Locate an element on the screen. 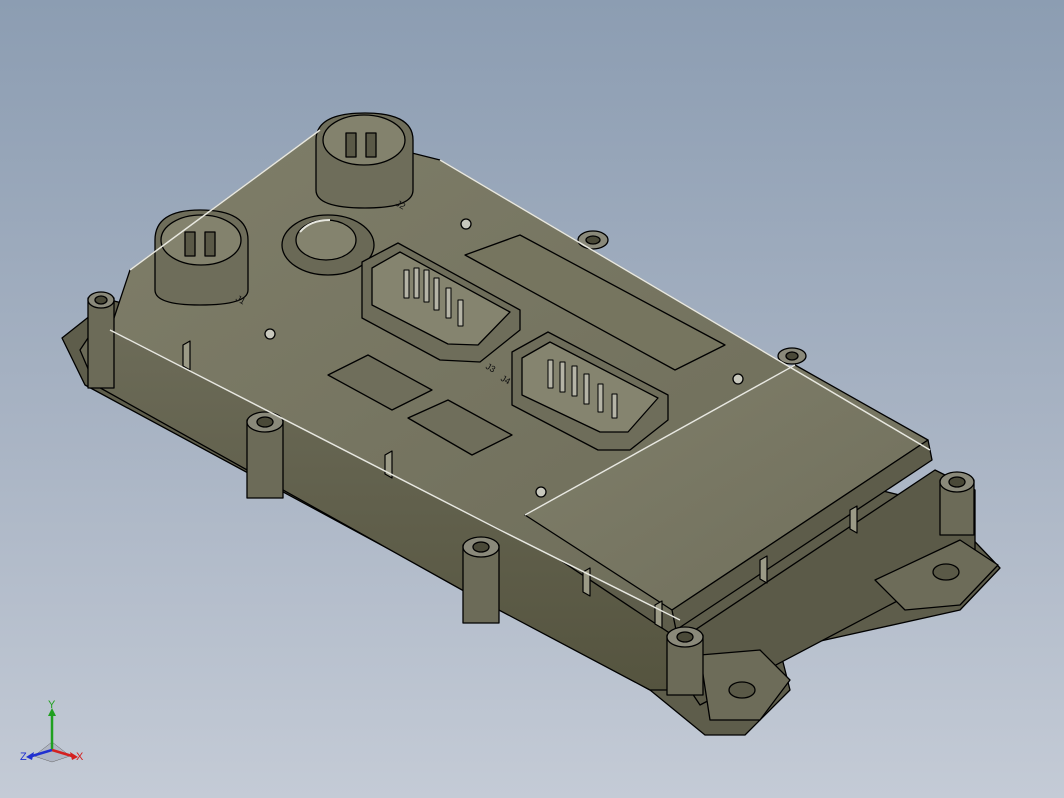 The image size is (1064, 798). connector-j2: J2 is located at coordinates (364, 161).